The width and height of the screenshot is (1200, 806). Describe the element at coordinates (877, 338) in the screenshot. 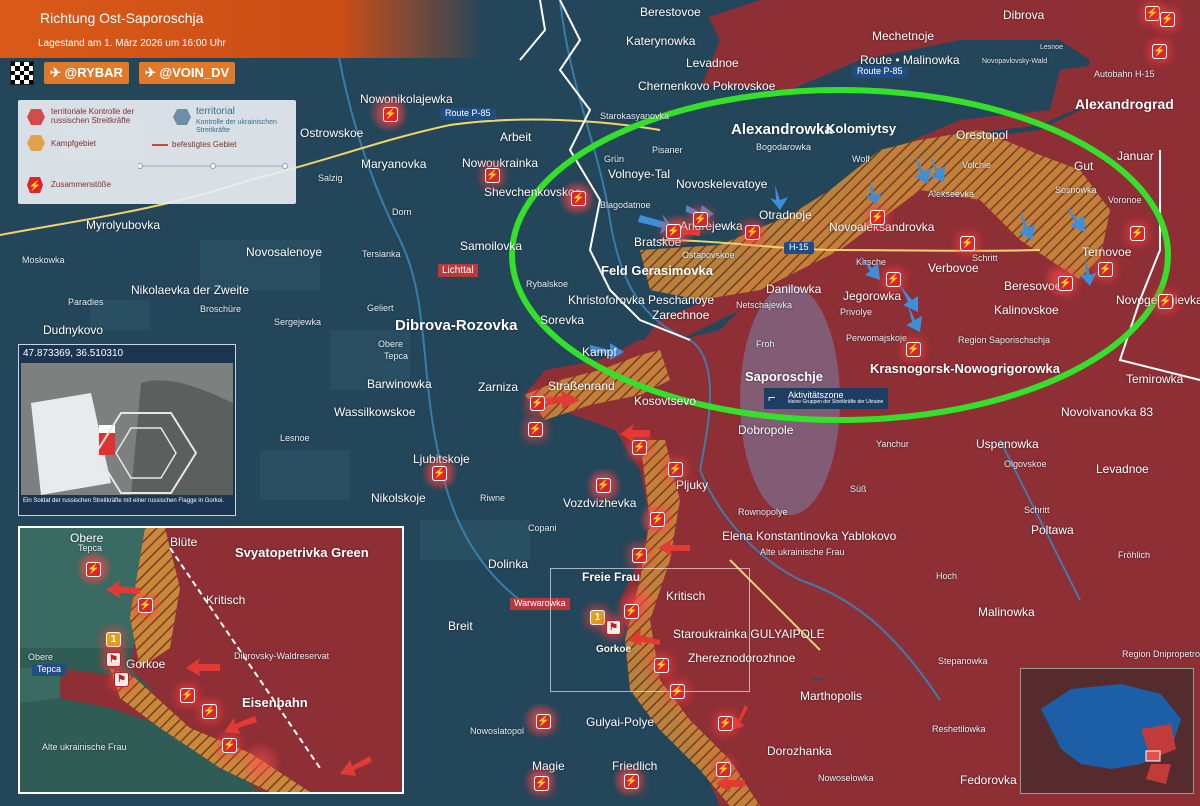

I see `label-perwomajskoje: Perwomajskoje` at that location.